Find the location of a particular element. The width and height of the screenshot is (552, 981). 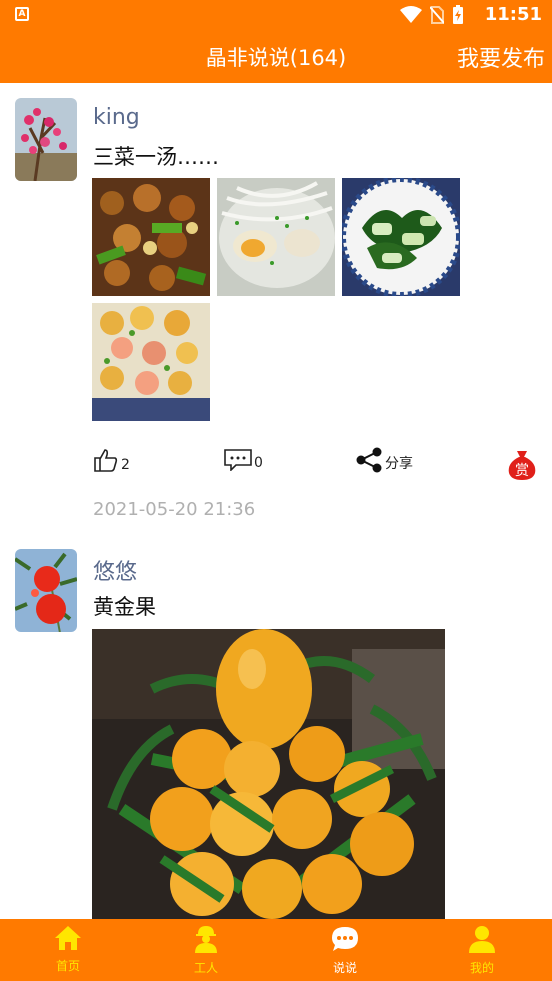

share-label: 分享 is located at coordinates (399, 464).